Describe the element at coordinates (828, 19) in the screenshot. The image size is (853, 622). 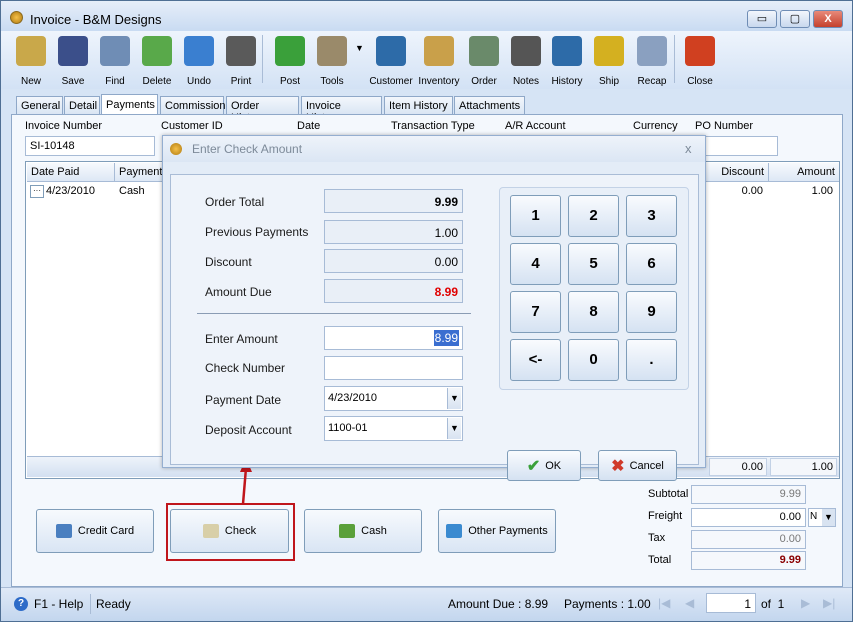
I see `close-window-button: X` at that location.